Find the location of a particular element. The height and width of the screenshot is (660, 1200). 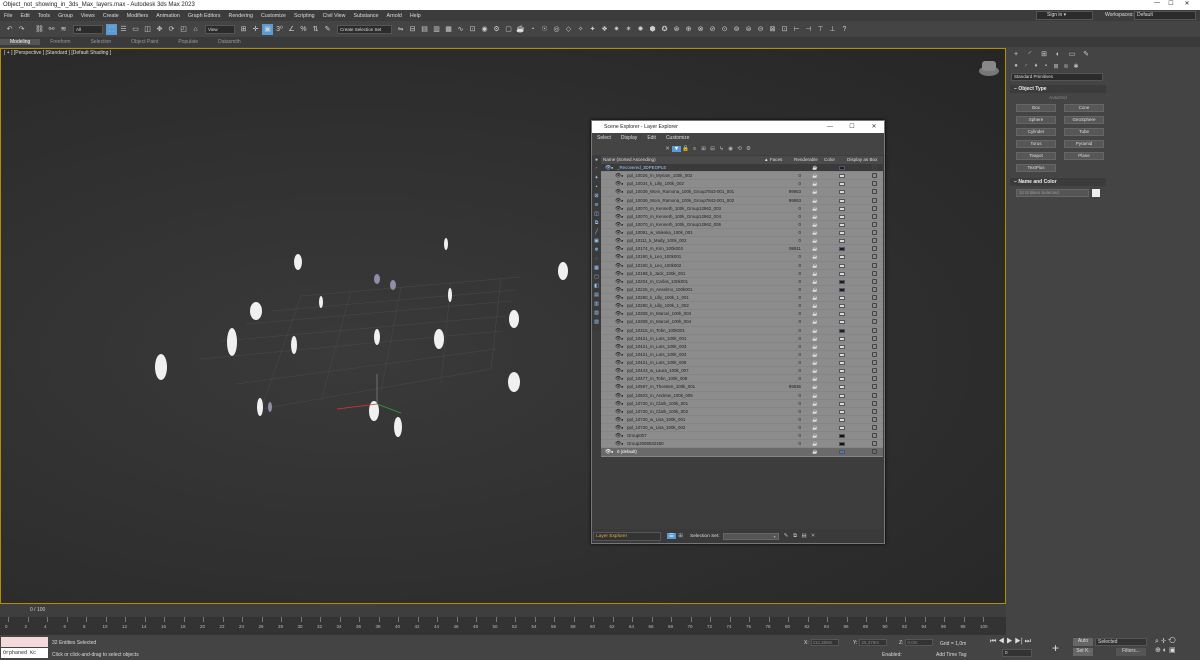

dependents-filter-icon: ▨ is located at coordinates (596, 322).